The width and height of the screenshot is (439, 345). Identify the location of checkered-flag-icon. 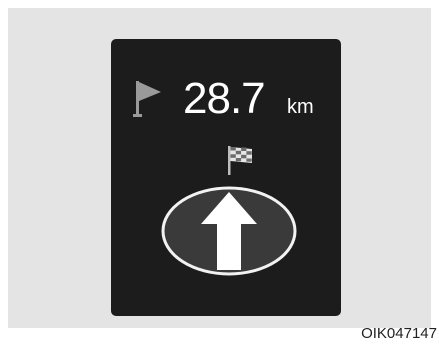
(240, 160).